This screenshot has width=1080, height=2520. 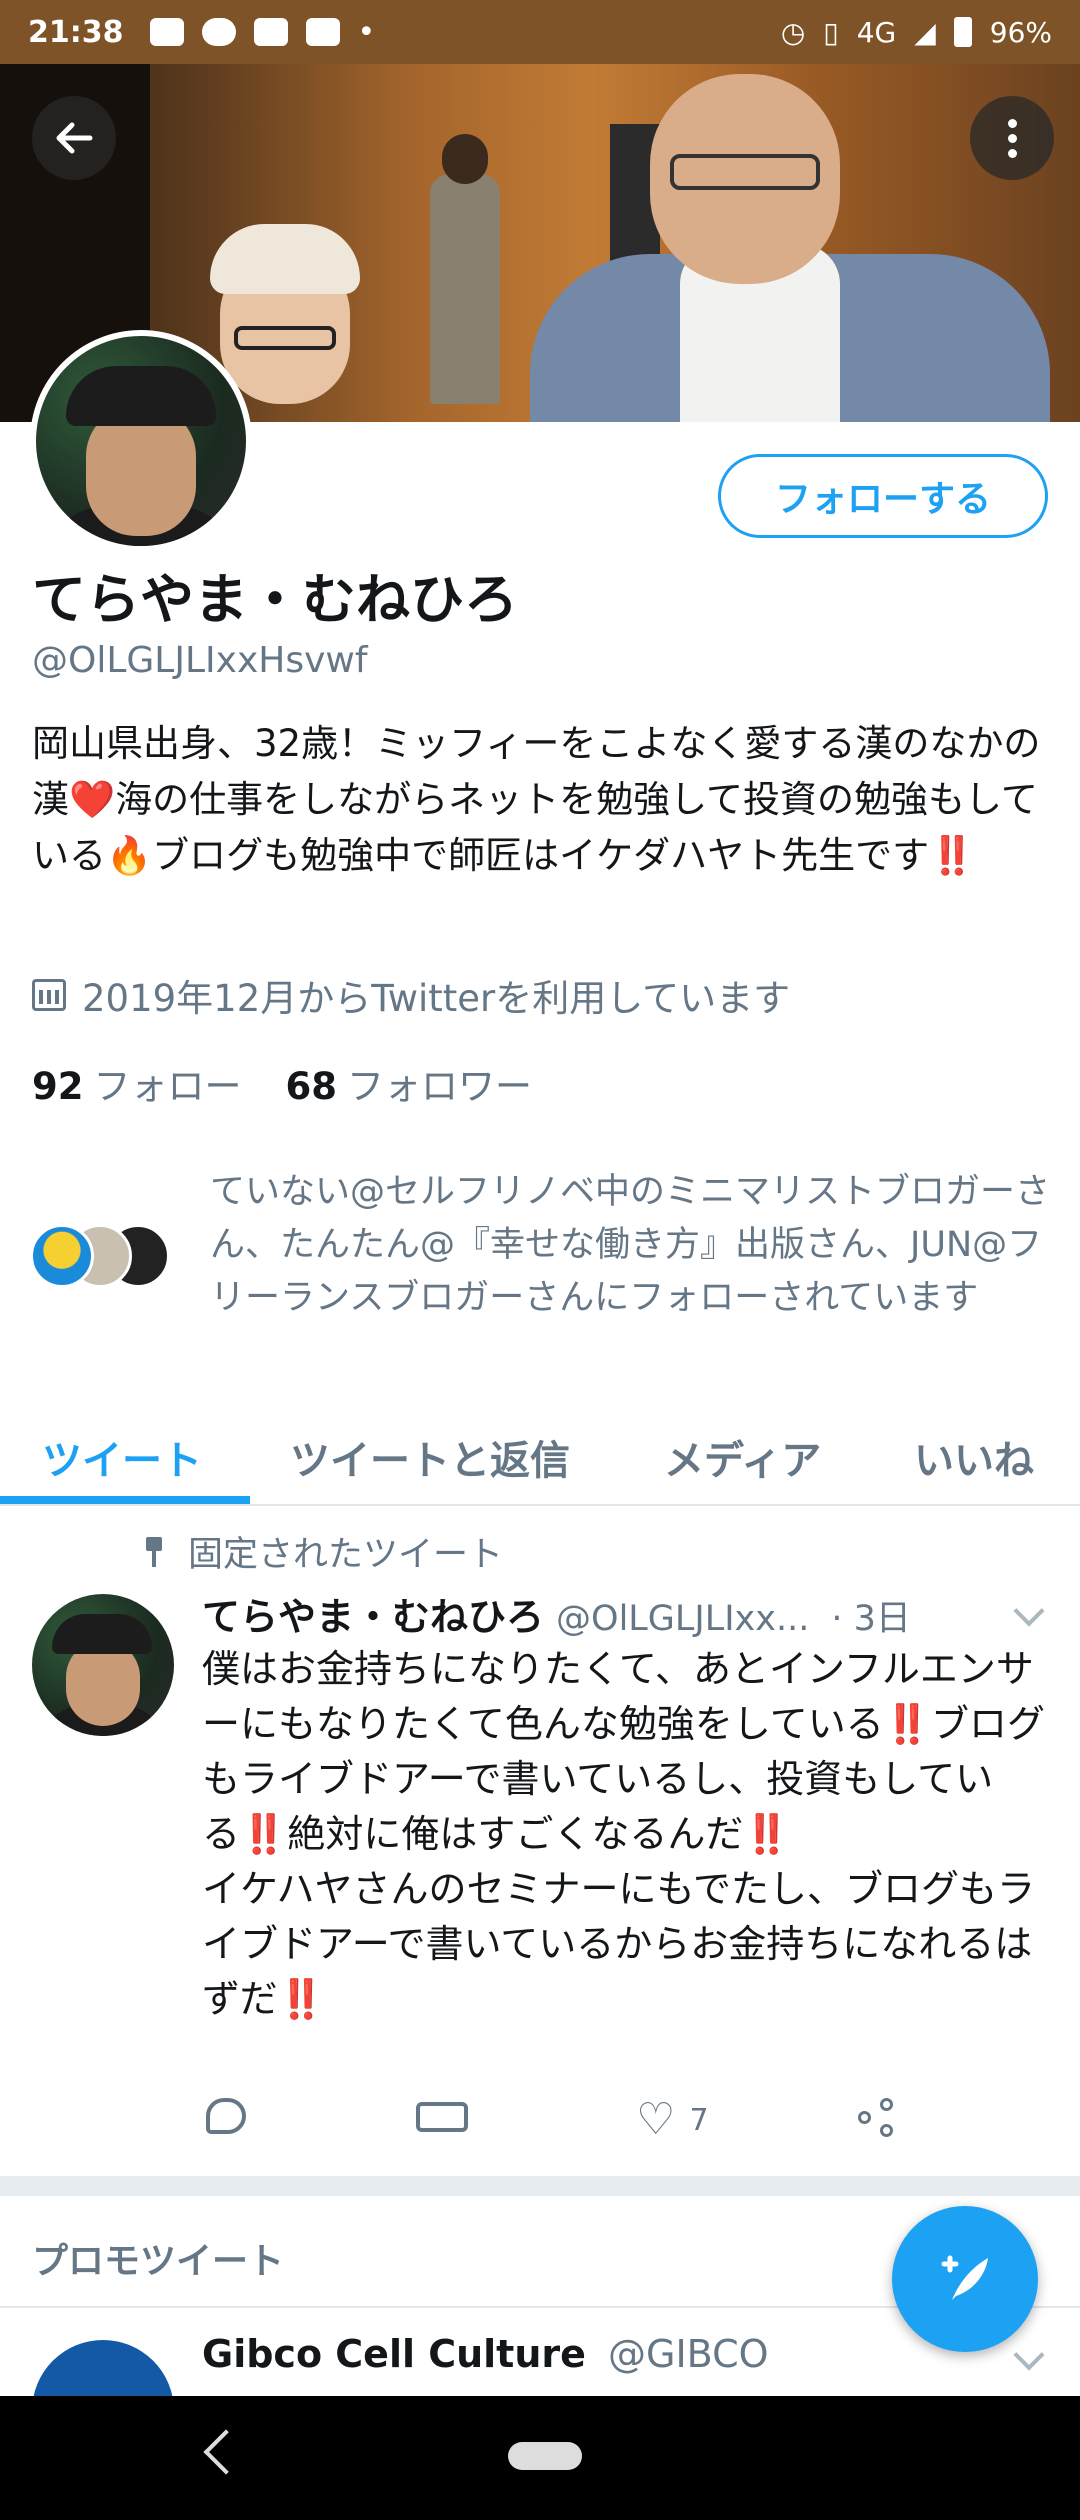 I want to click on more-options-button, so click(x=1012, y=138).